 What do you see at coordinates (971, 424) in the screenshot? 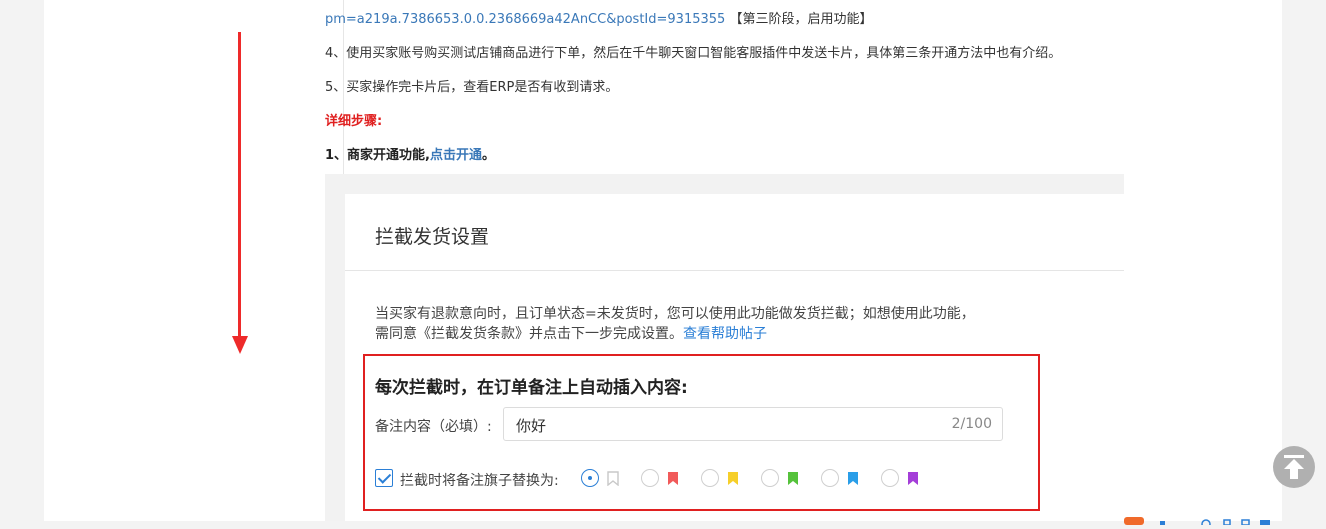
I see `char-counter: 2/100` at bounding box center [971, 424].